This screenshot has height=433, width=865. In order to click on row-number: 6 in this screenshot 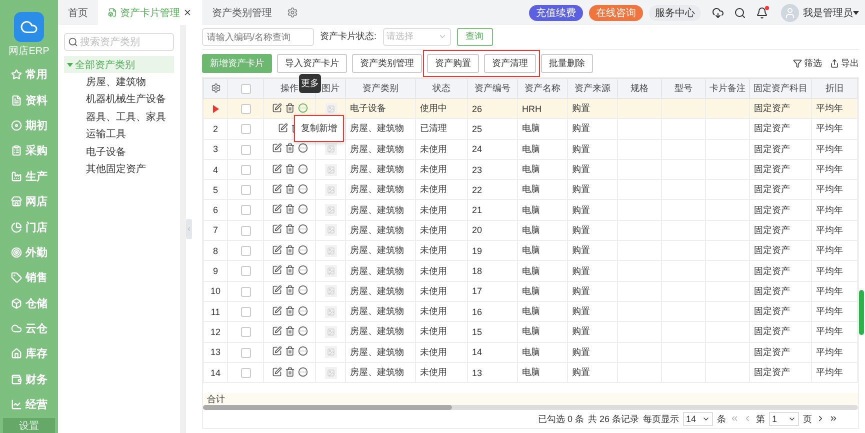, I will do `click(216, 210)`.